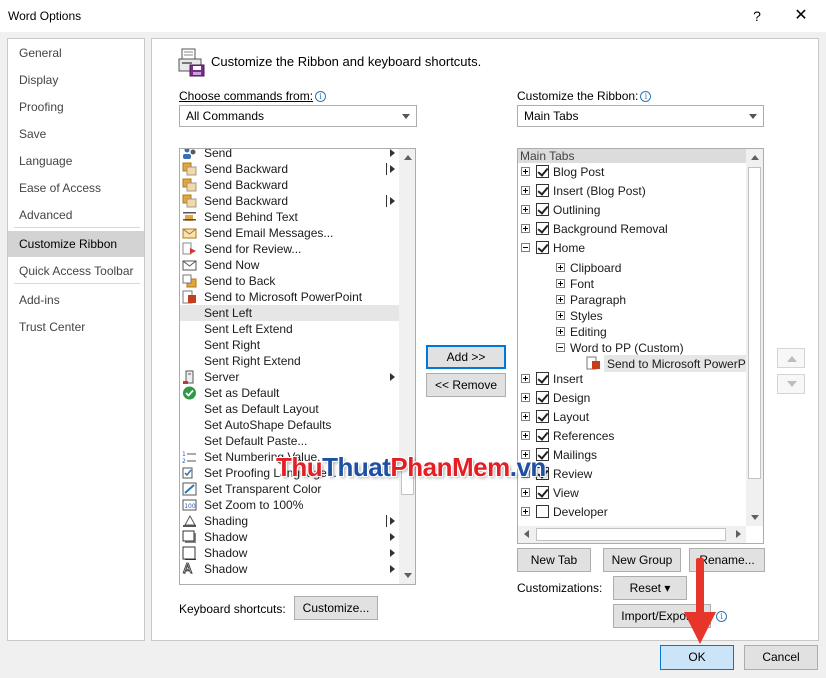 The height and width of the screenshot is (678, 826). Describe the element at coordinates (76, 53) in the screenshot. I see `nav-item-general: General` at that location.